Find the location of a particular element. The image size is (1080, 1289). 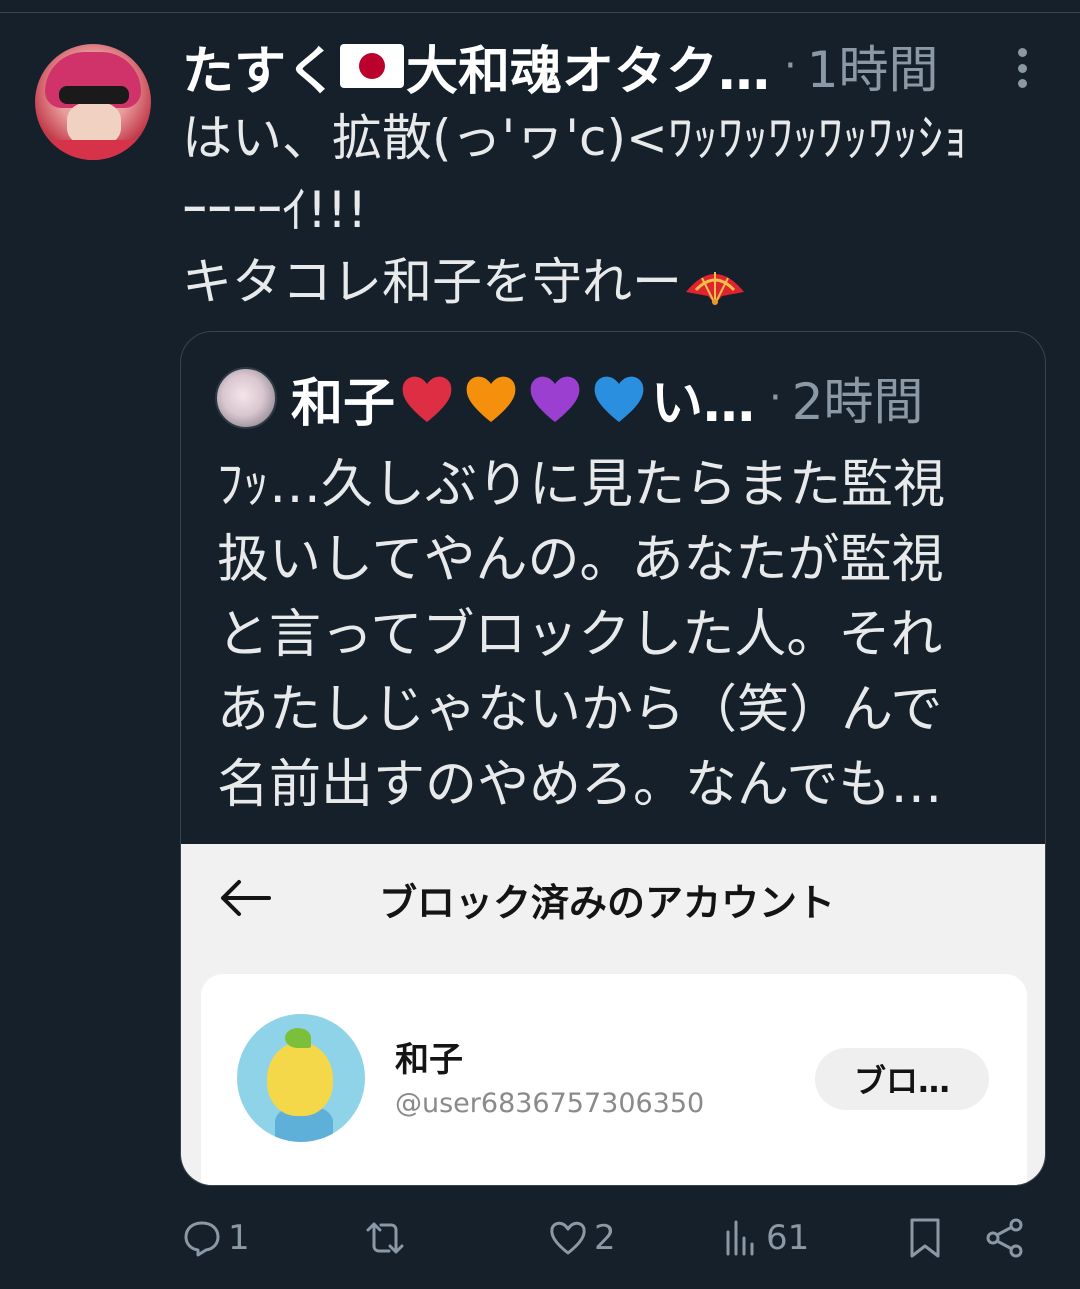

share-icon is located at coordinates (1004, 1238).